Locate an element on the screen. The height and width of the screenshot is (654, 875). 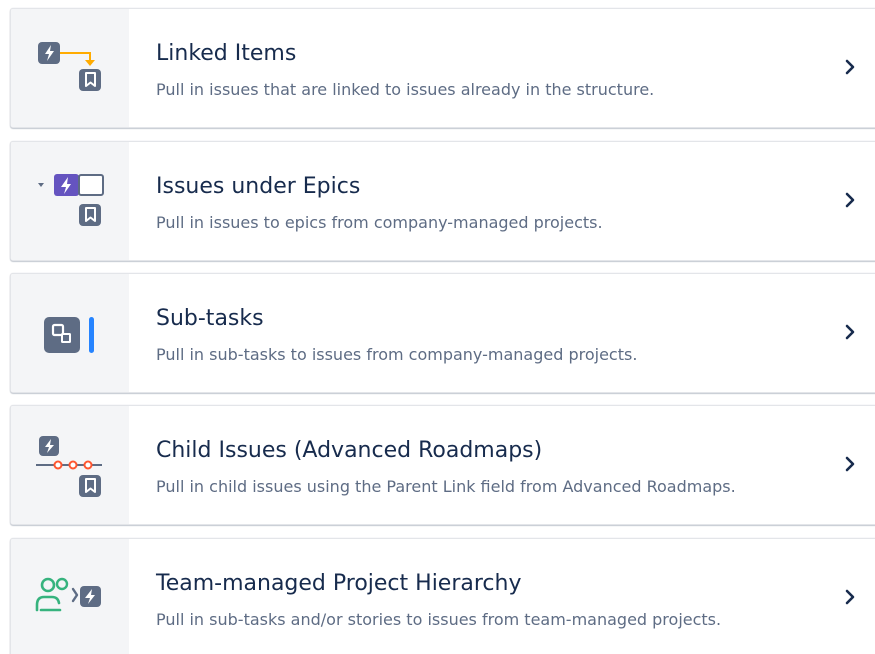
option-title: Child Issues (Advanced Roadmaps) is located at coordinates (349, 450).